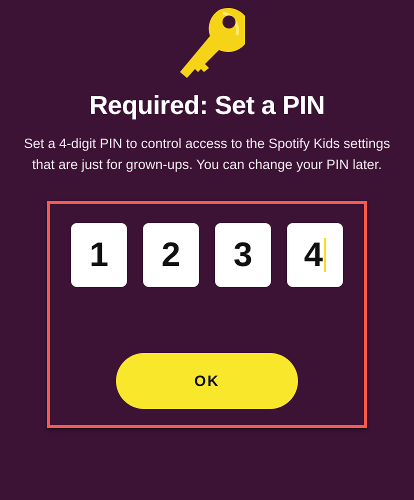  Describe the element at coordinates (171, 255) in the screenshot. I see `pin-digit-field: 2` at that location.